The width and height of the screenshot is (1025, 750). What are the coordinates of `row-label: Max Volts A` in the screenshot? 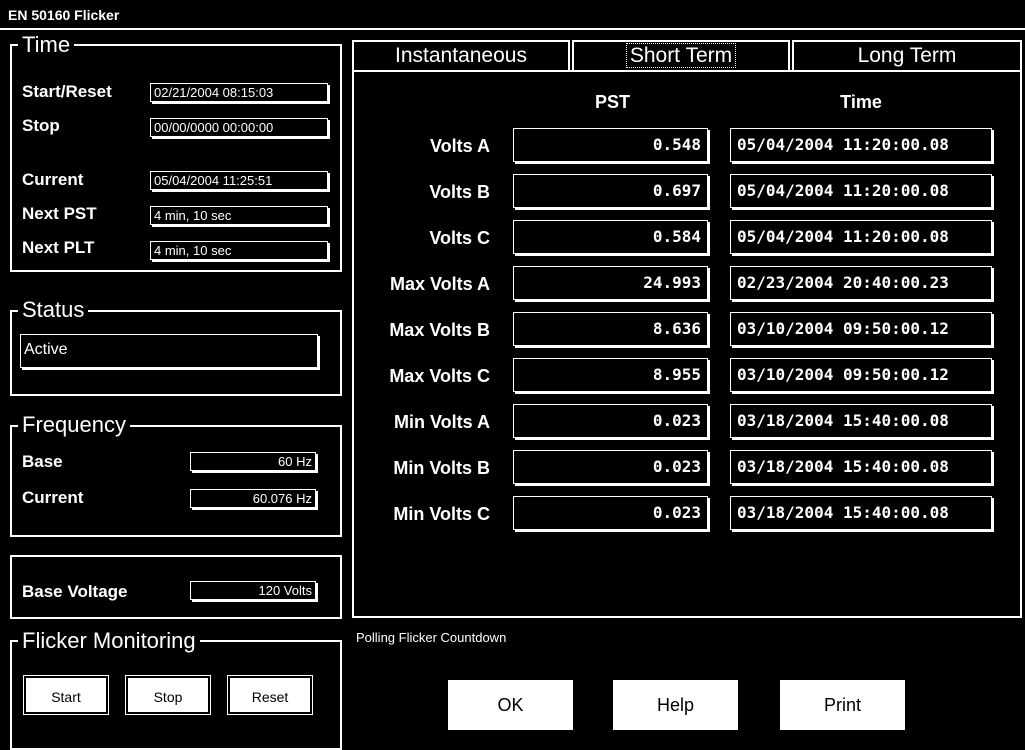 It's located at (439, 284).